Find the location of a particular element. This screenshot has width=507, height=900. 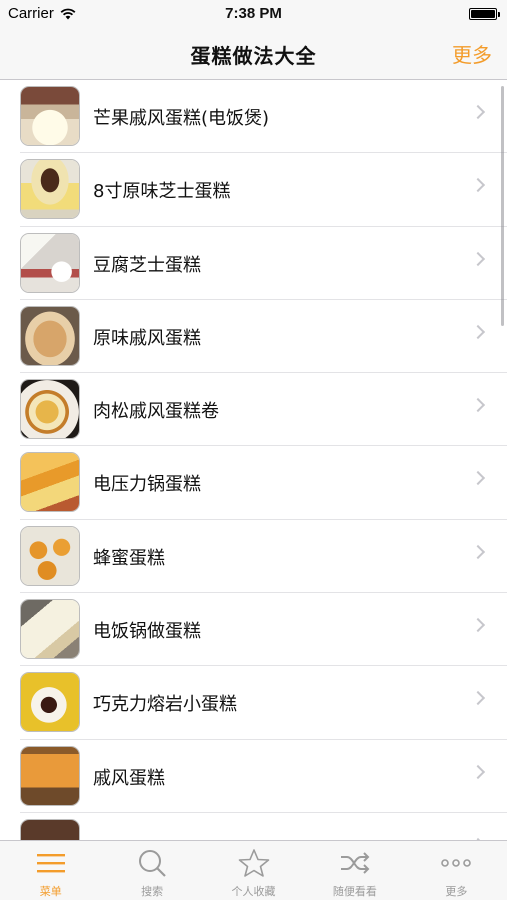

tab-favorites: 个人收藏 is located at coordinates (253, 870).